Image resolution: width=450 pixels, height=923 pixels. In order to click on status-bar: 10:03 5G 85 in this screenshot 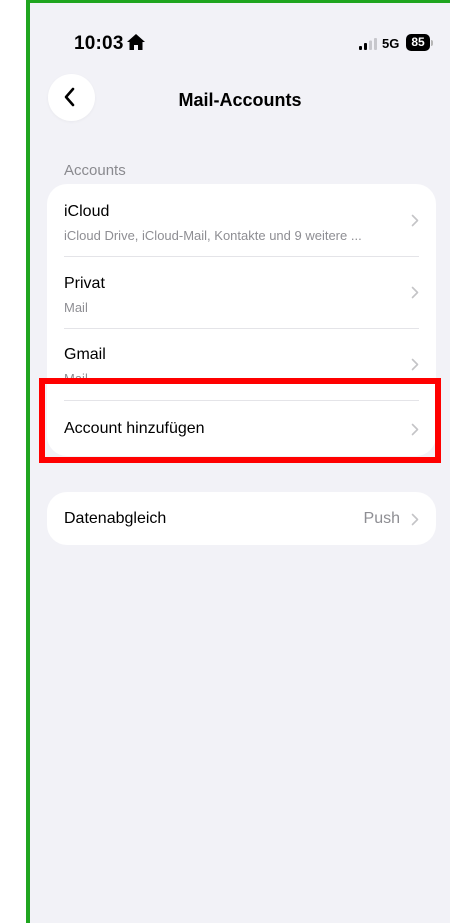, I will do `click(240, 38)`.